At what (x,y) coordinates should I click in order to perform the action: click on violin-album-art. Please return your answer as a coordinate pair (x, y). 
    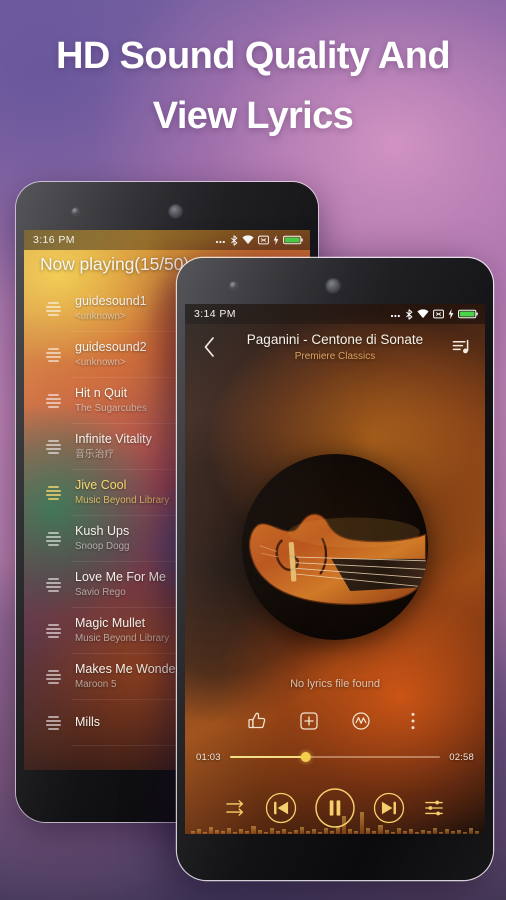
    Looking at the image, I should click on (337, 559).